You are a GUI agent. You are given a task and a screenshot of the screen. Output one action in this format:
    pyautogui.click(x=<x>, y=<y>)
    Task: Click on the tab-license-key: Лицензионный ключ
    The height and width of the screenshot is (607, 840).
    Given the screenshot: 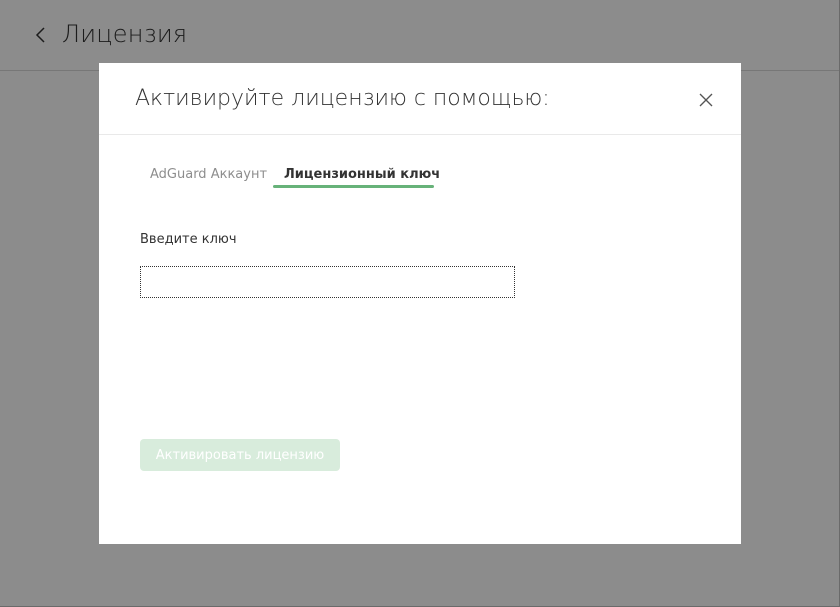 What is the action you would take?
    pyautogui.click(x=362, y=174)
    